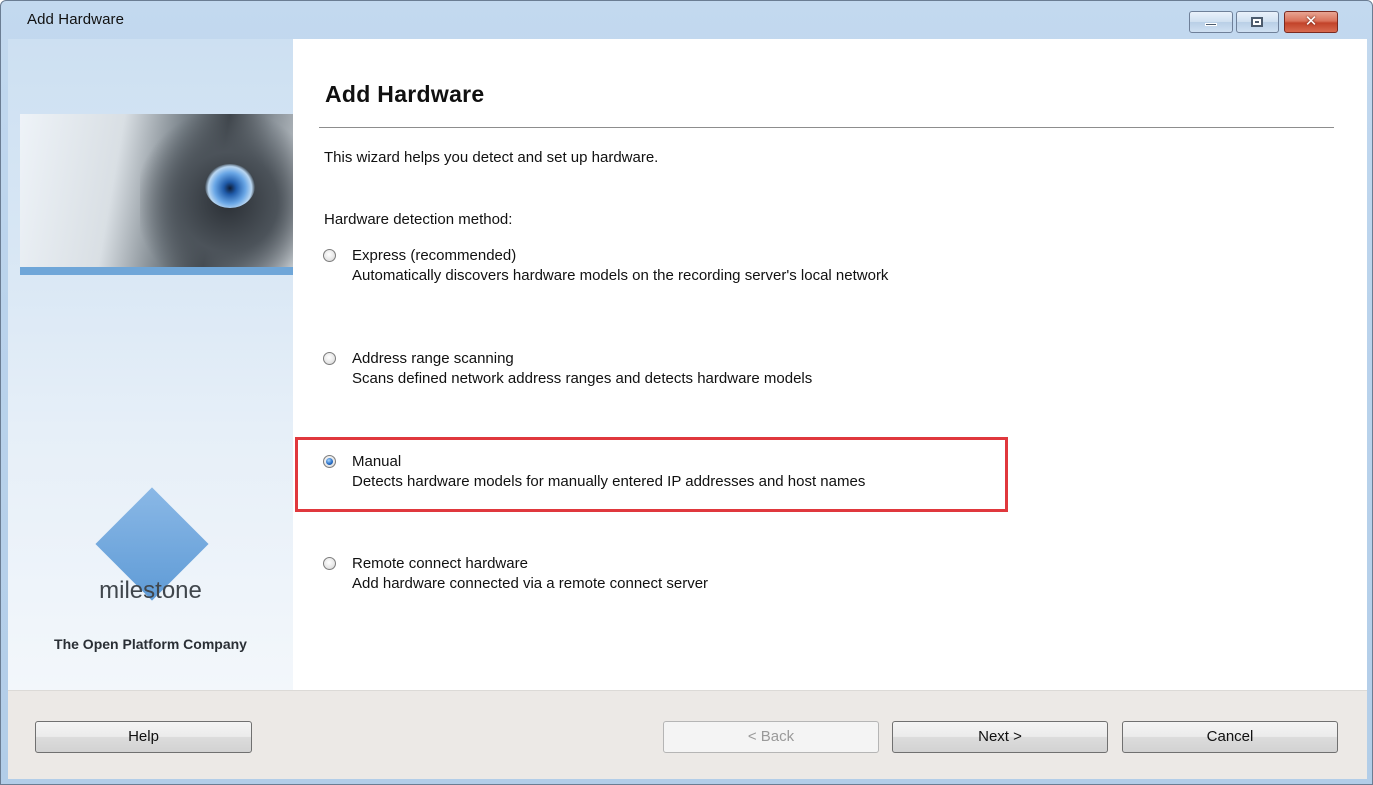 This screenshot has width=1373, height=785. What do you see at coordinates (686, 20) in the screenshot?
I see `title-bar: Add Hardware ✕` at bounding box center [686, 20].